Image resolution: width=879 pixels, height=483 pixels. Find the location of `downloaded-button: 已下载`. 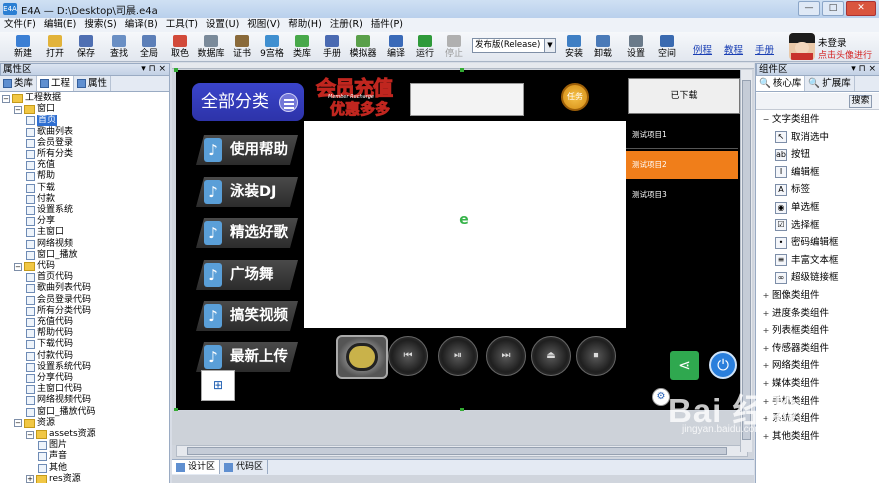

downloaded-button: 已下载 is located at coordinates (684, 96).